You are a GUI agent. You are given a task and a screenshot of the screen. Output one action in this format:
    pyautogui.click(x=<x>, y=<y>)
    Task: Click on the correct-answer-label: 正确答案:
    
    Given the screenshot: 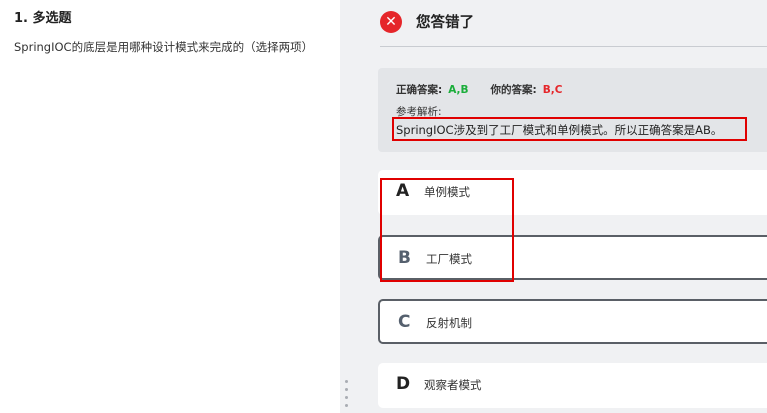 What is the action you would take?
    pyautogui.click(x=419, y=90)
    